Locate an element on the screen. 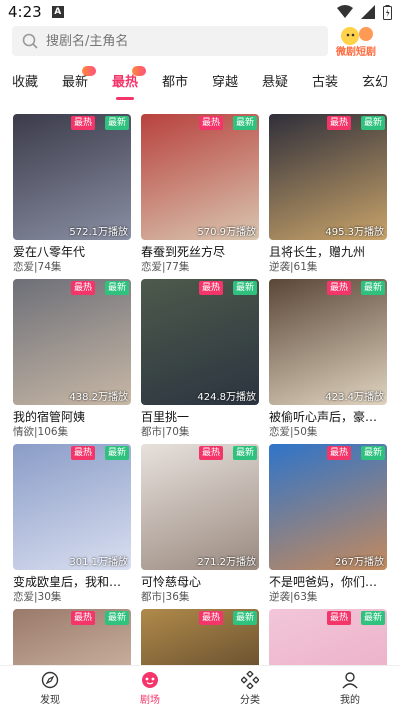 The width and height of the screenshot is (400, 711). drama-title: 我的宿管阿姨 is located at coordinates (49, 417).